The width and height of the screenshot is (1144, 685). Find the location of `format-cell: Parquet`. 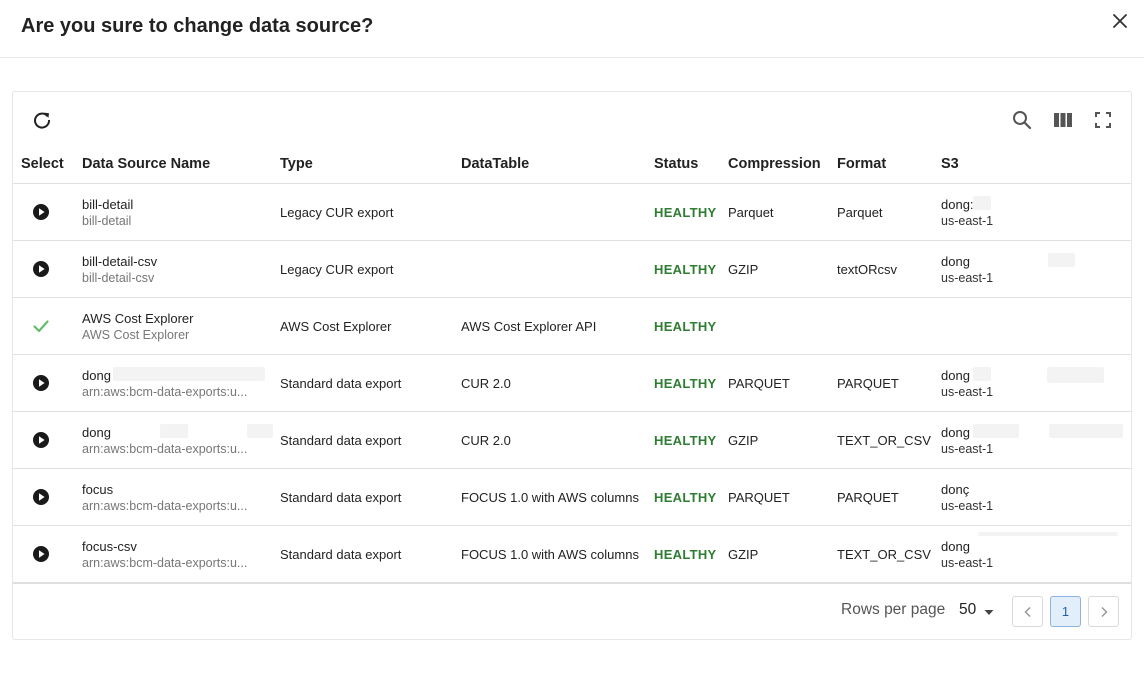

format-cell: Parquet is located at coordinates (860, 212).